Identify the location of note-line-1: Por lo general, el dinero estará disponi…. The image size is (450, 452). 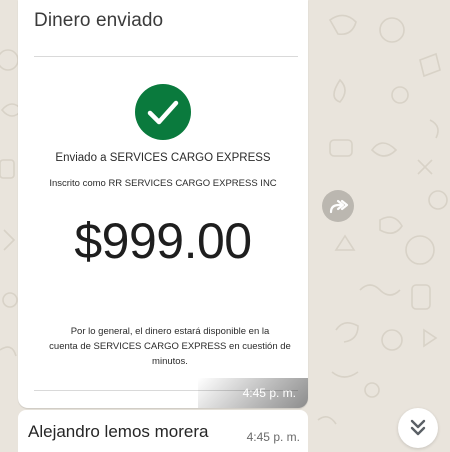
(170, 331).